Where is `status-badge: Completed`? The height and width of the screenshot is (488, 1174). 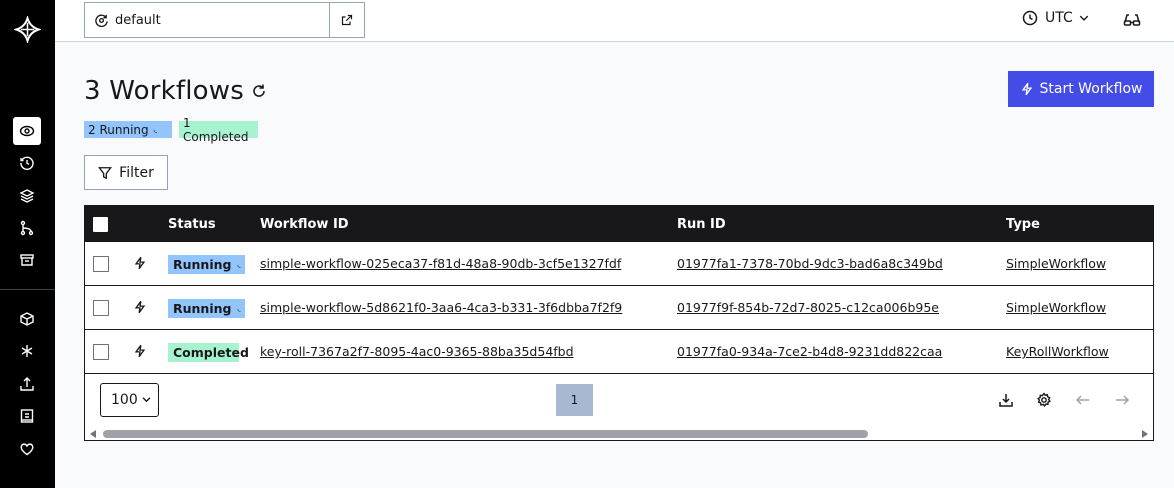 status-badge: Completed is located at coordinates (208, 352).